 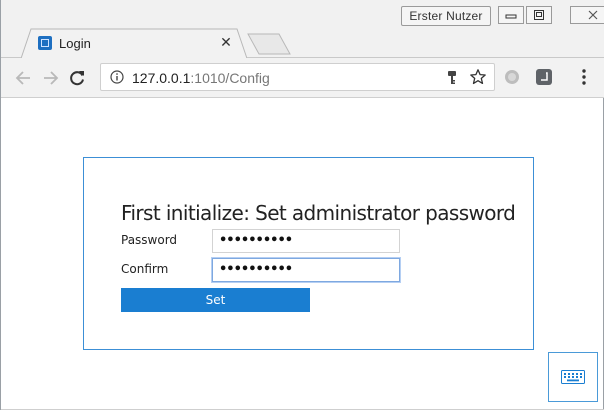 What do you see at coordinates (306, 241) in the screenshot?
I see `password-field: ••••••••••` at bounding box center [306, 241].